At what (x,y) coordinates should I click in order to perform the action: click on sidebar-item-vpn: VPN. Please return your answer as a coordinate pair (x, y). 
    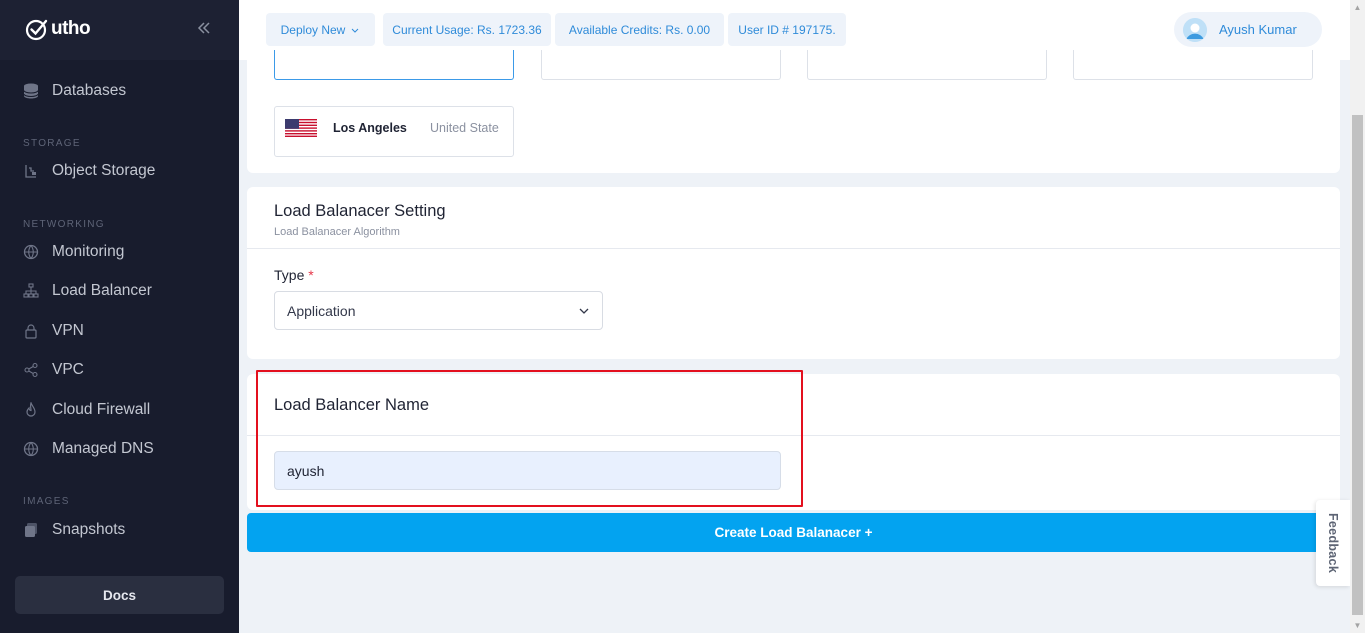
    Looking at the image, I should click on (53, 331).